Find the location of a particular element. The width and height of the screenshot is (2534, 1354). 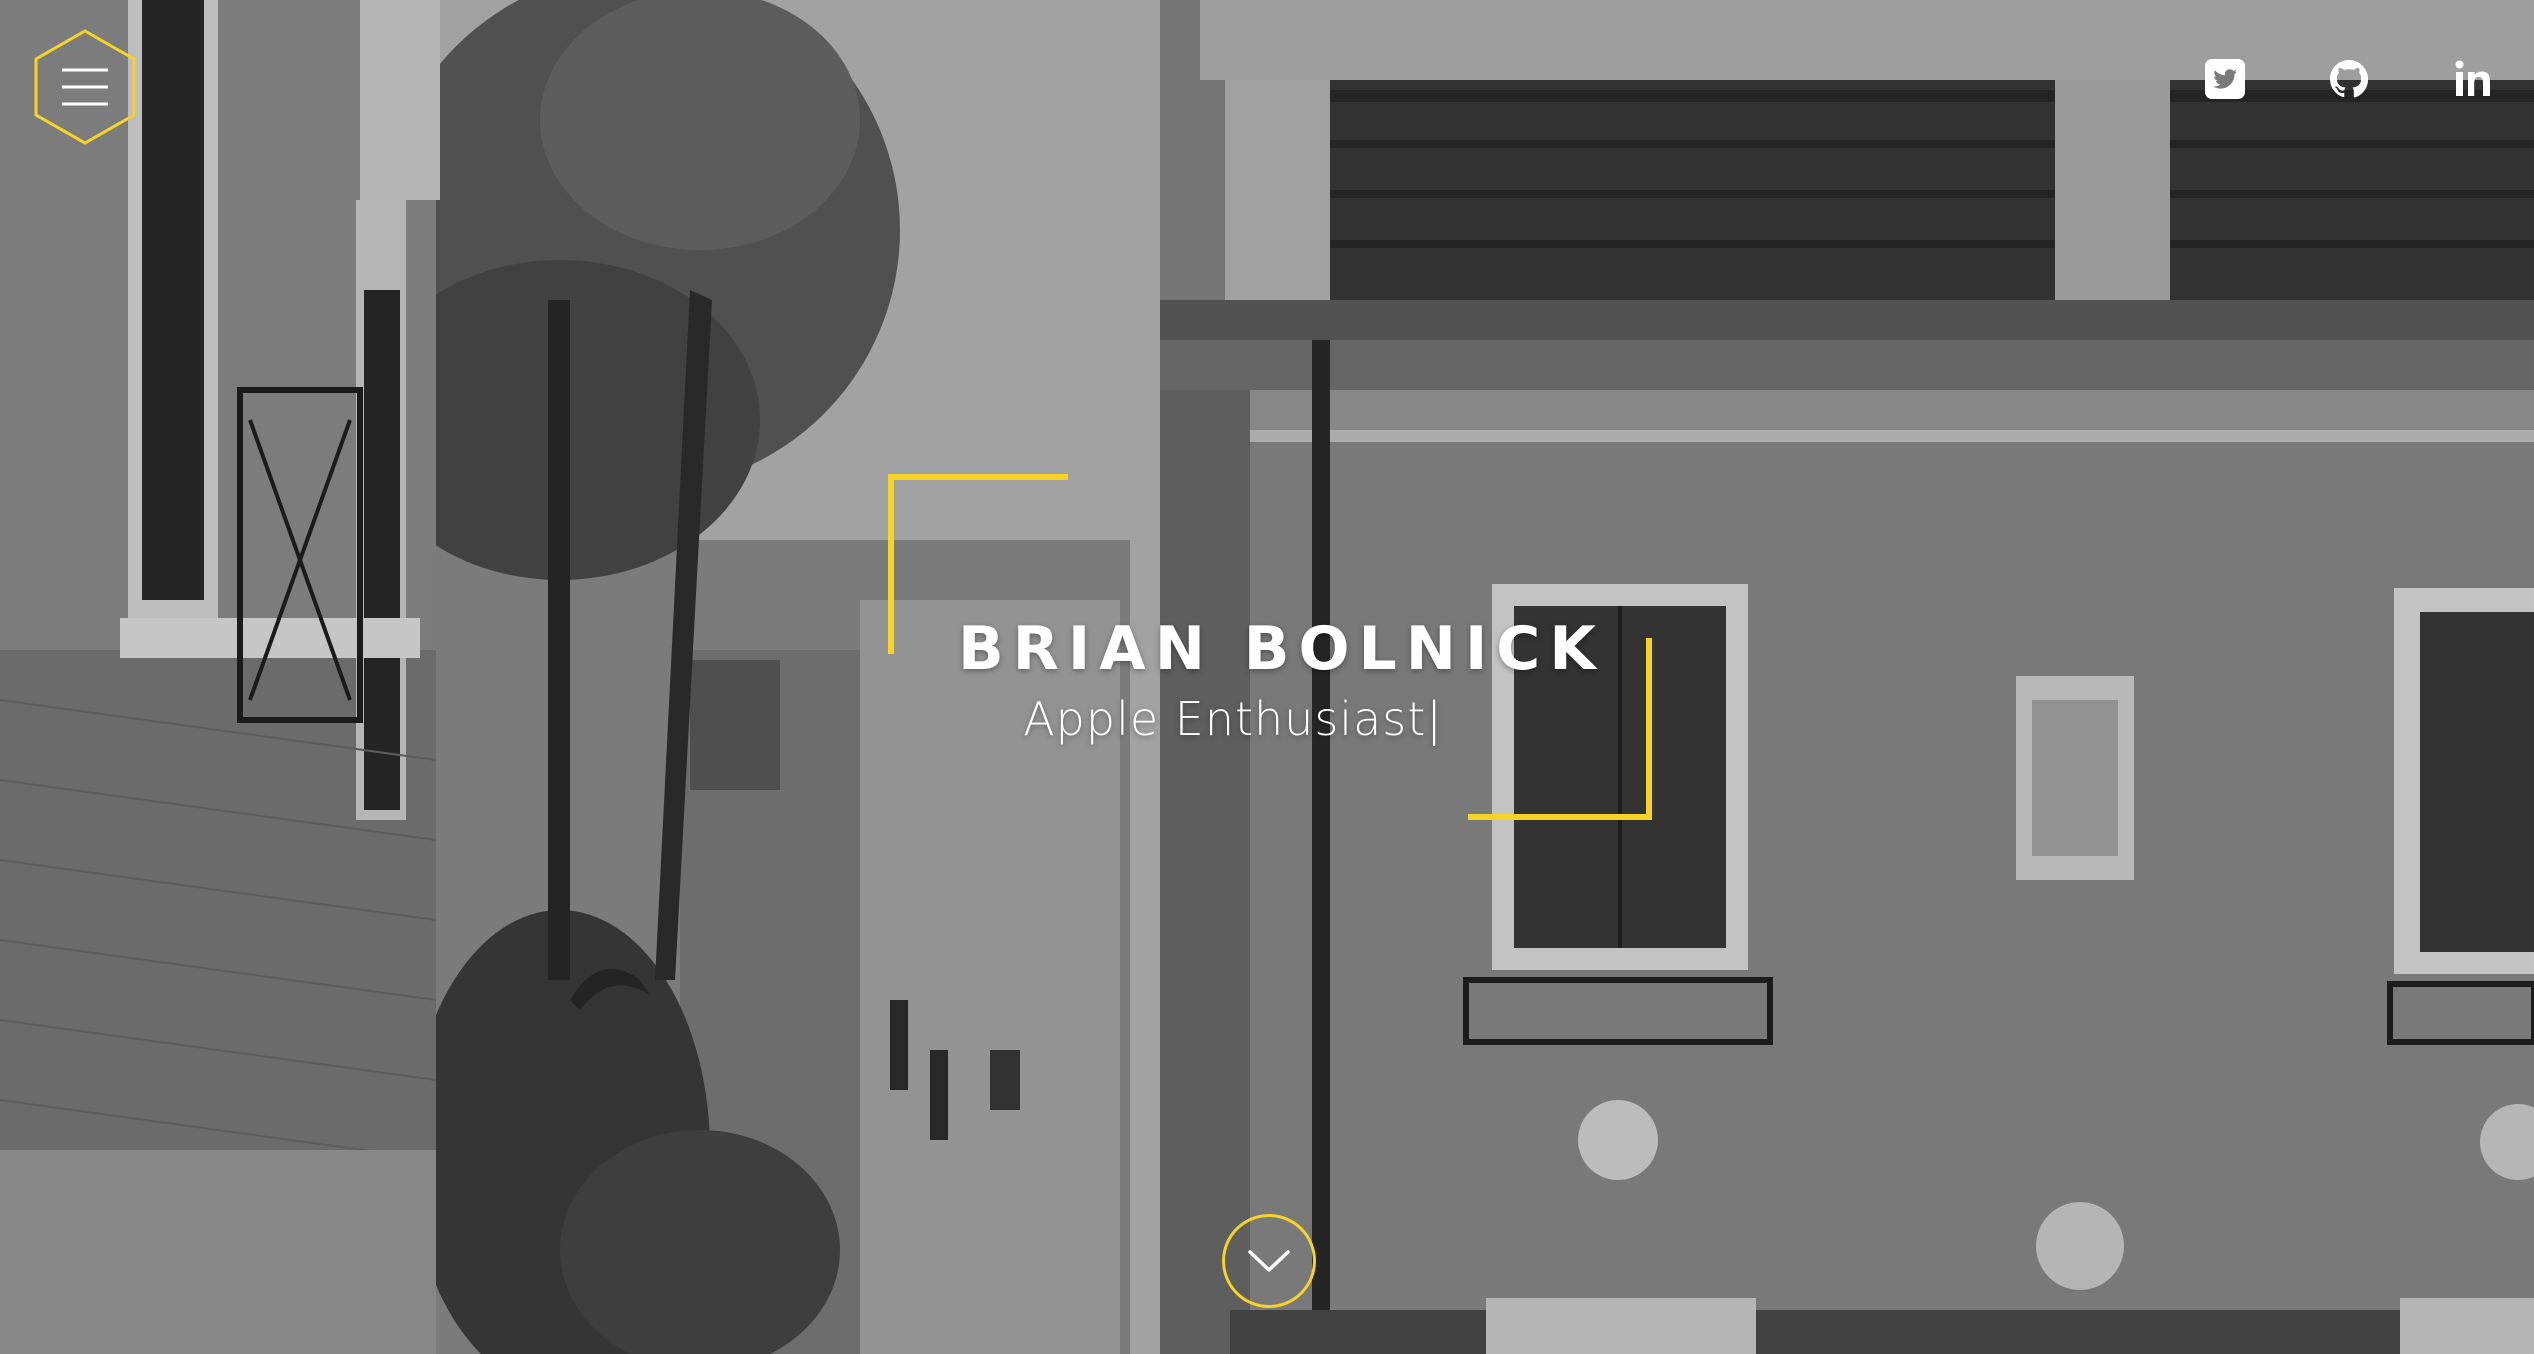

hero-tagline: Apple Enthusiast| is located at coordinates (1233, 719).